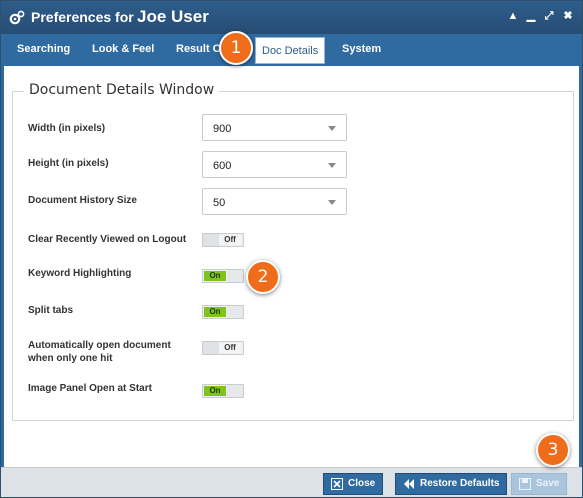 The image size is (583, 498). I want to click on history-value: 50, so click(219, 203).